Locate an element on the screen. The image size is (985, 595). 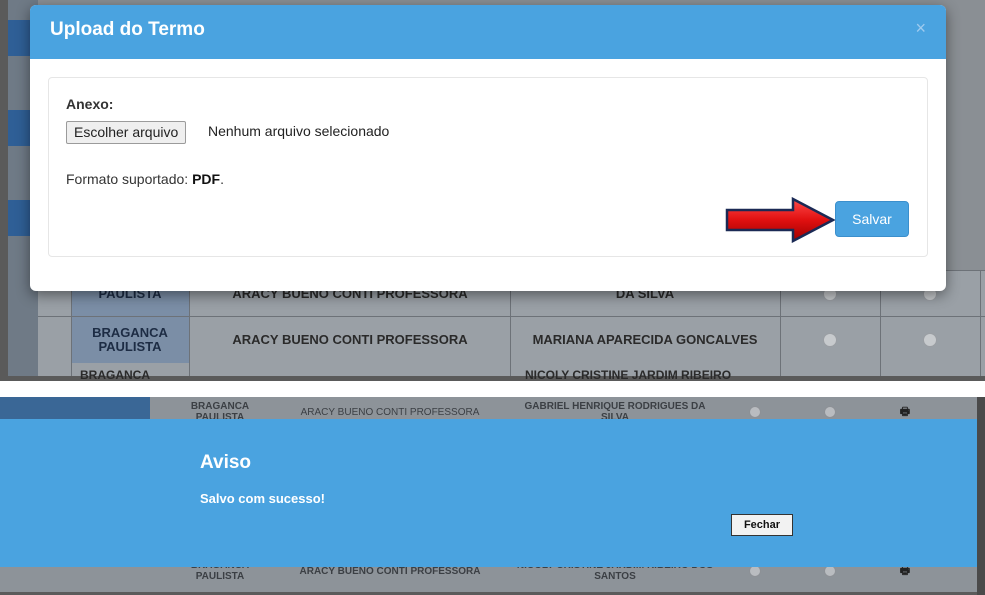
partial-student-cell: NICOLY CRISTINE JARDIM RIBEIRO is located at coordinates (628, 374).